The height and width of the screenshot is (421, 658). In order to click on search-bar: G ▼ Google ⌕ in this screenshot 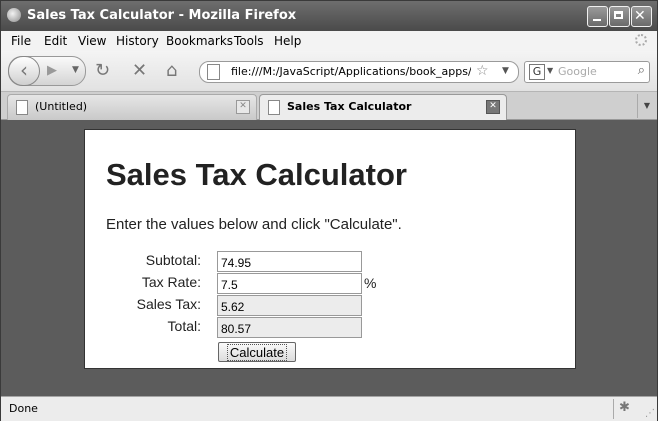, I will do `click(587, 72)`.